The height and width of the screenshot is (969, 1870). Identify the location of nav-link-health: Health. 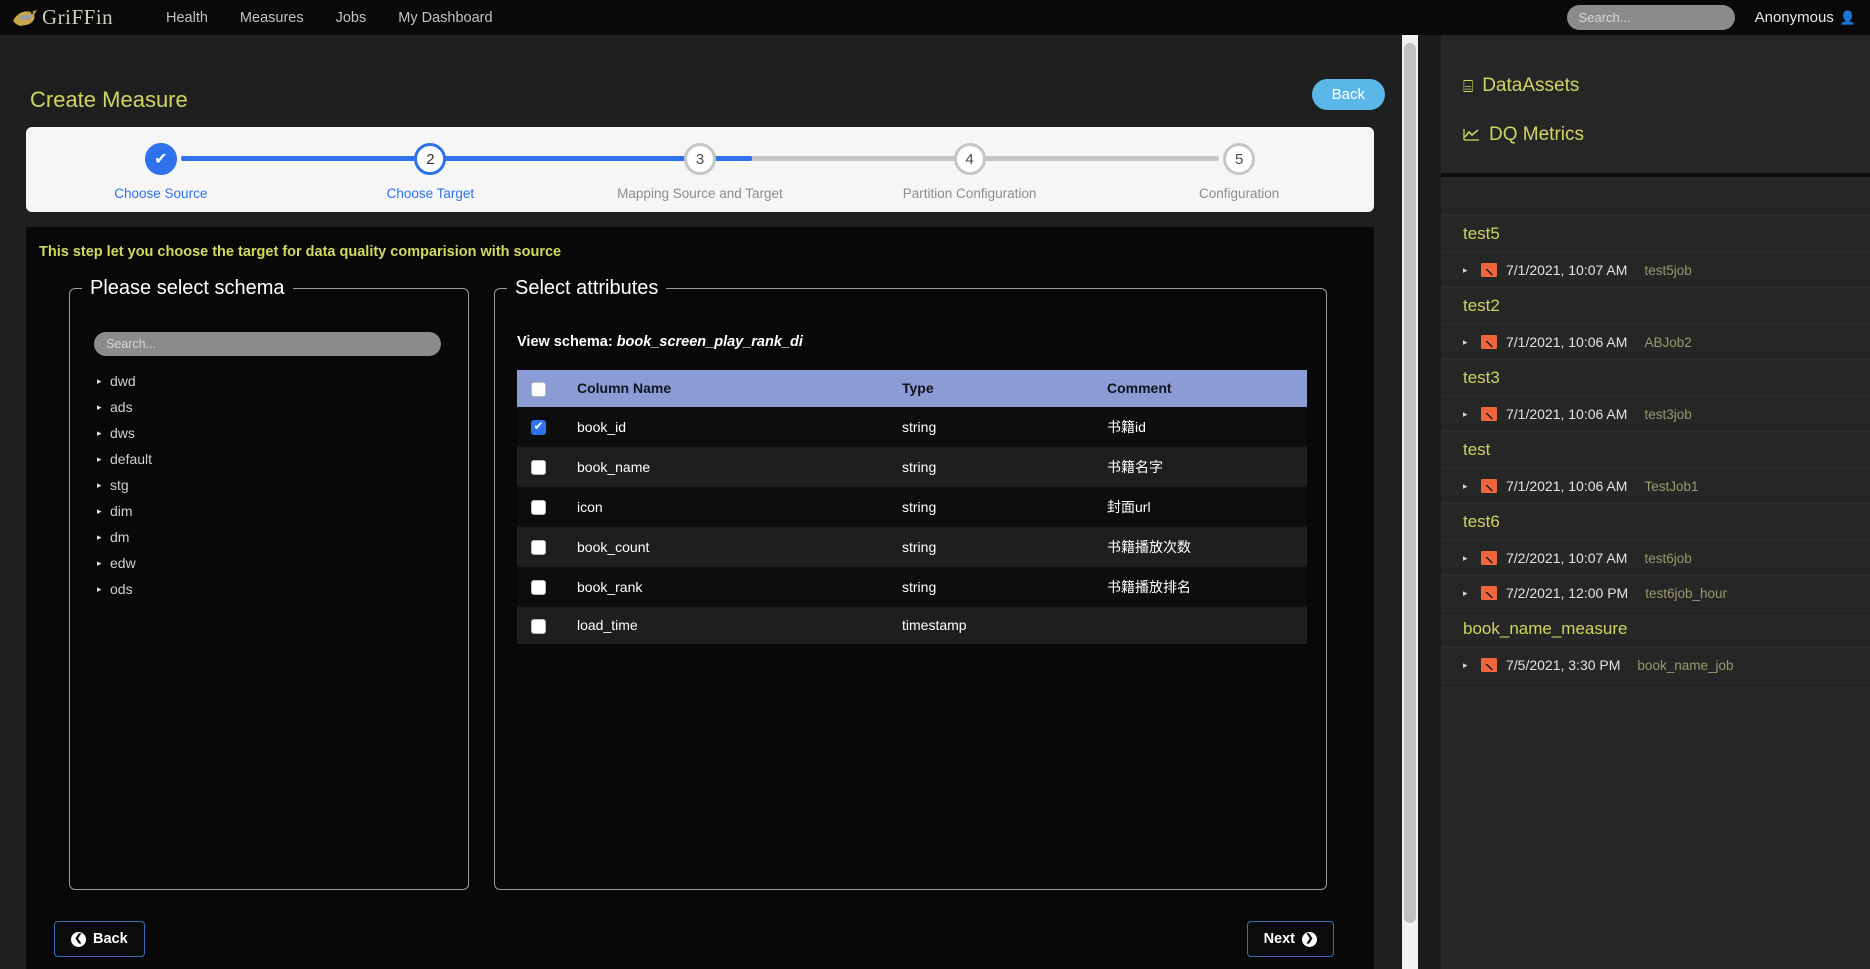
(187, 18).